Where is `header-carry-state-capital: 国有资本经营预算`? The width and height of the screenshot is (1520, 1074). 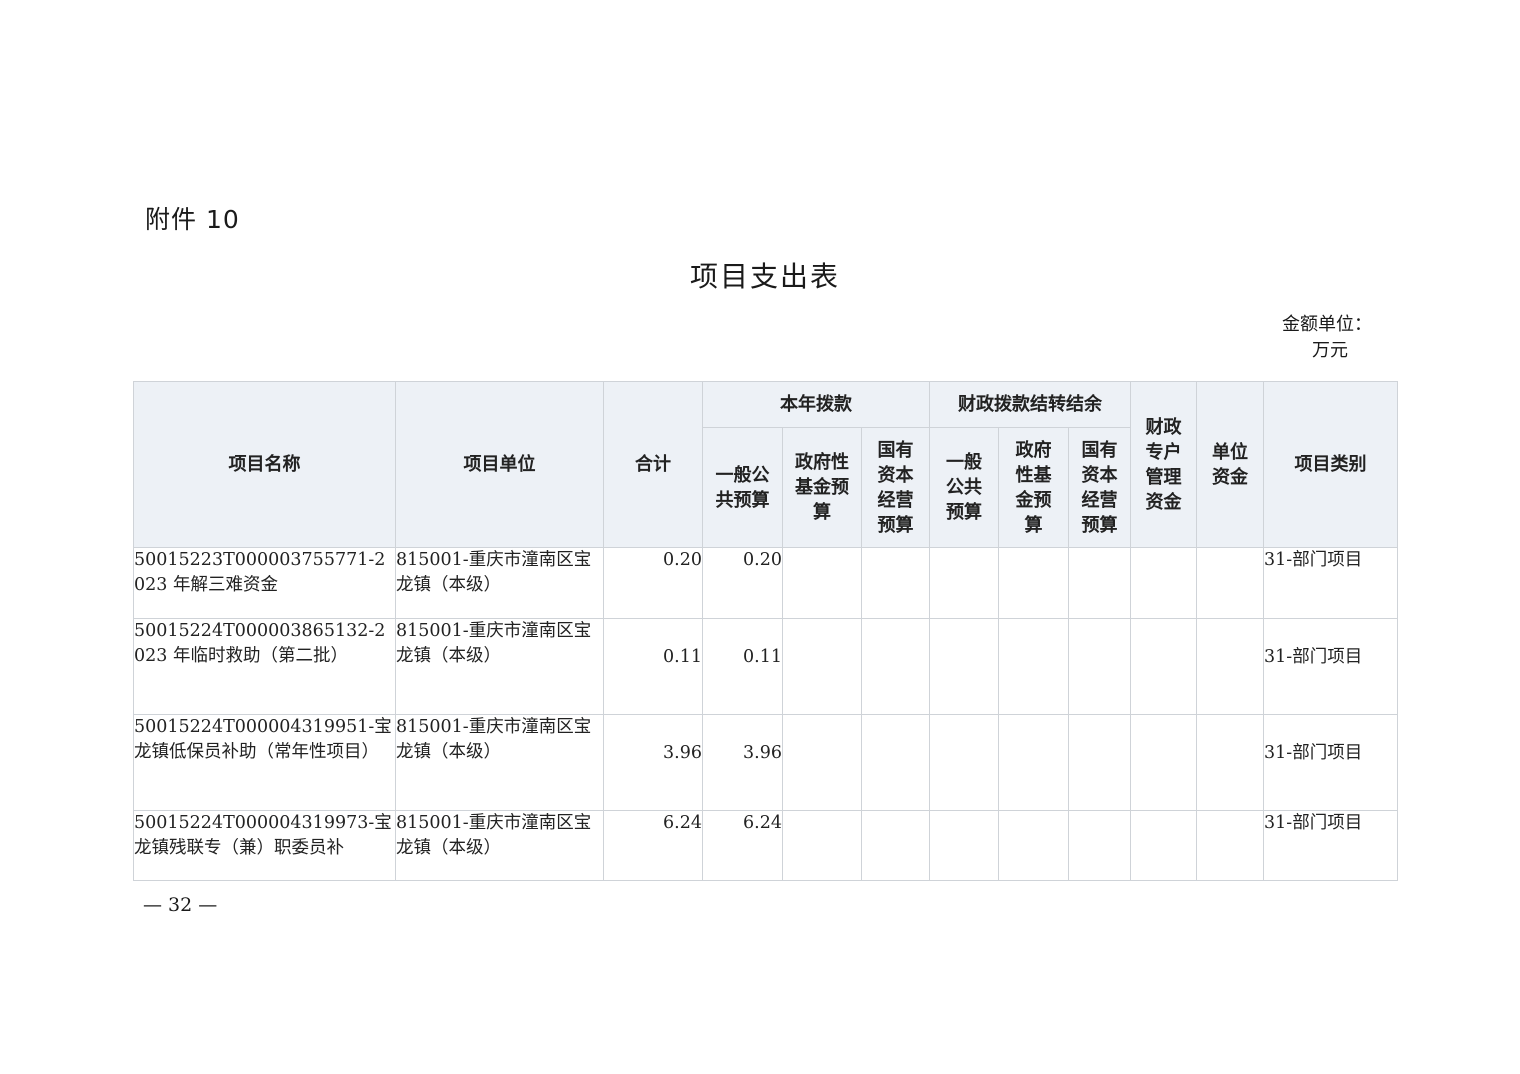 header-carry-state-capital: 国有资本经营预算 is located at coordinates (1100, 487).